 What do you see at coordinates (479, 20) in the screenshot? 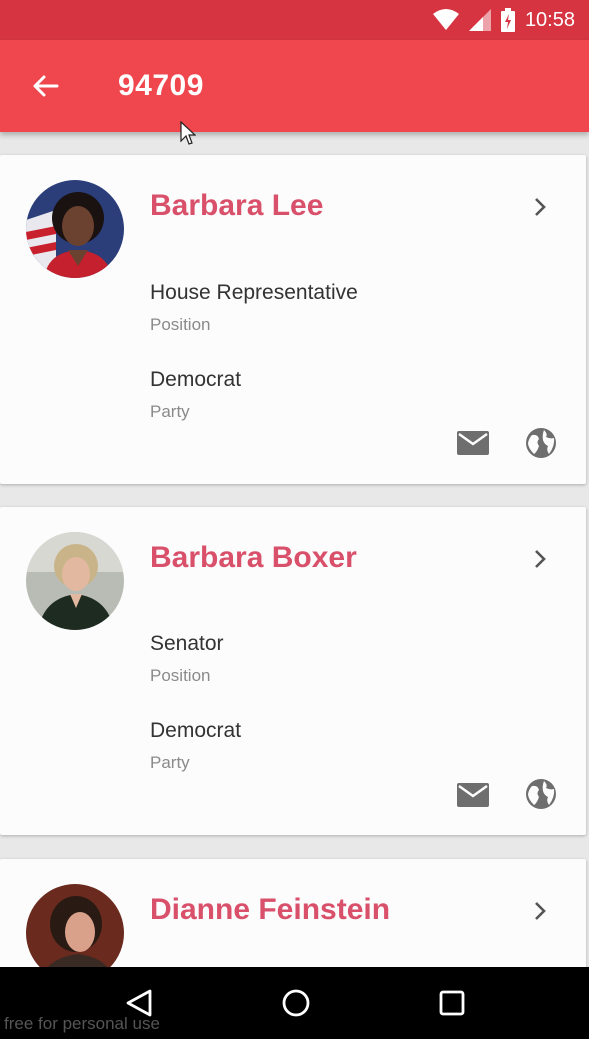
I see `cell-signal-icon` at bounding box center [479, 20].